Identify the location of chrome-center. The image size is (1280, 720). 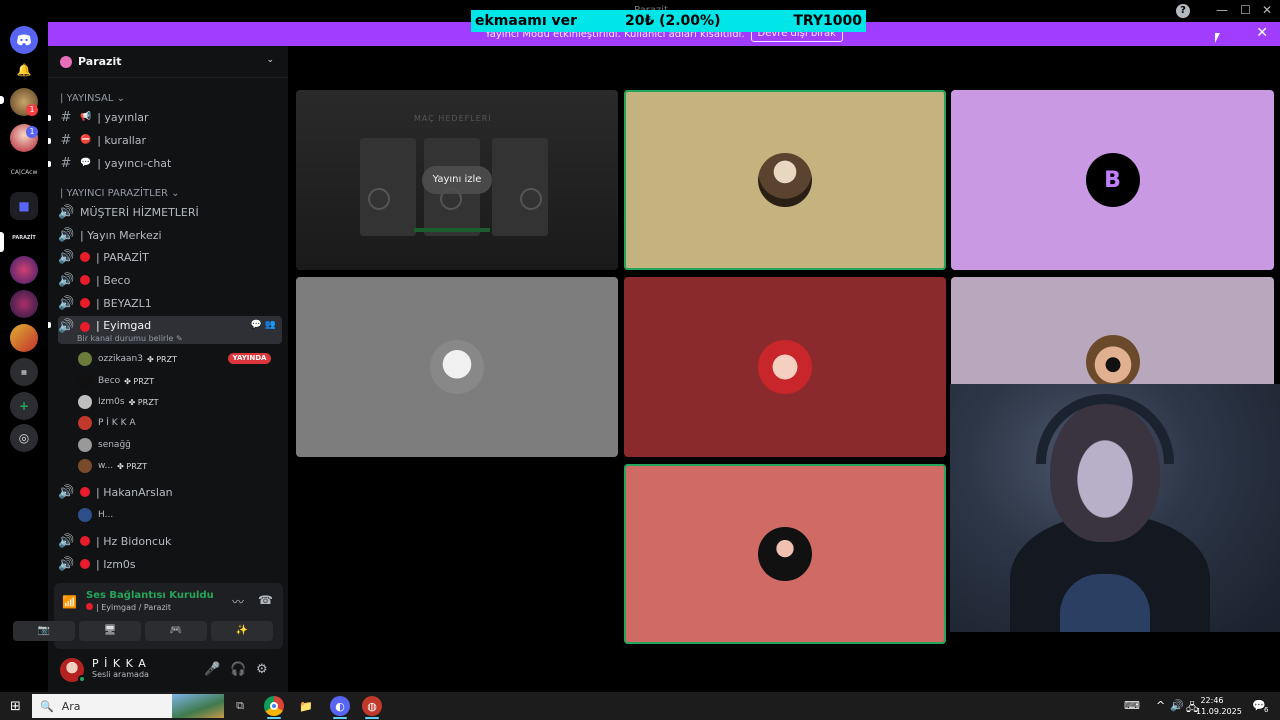
(274, 706).